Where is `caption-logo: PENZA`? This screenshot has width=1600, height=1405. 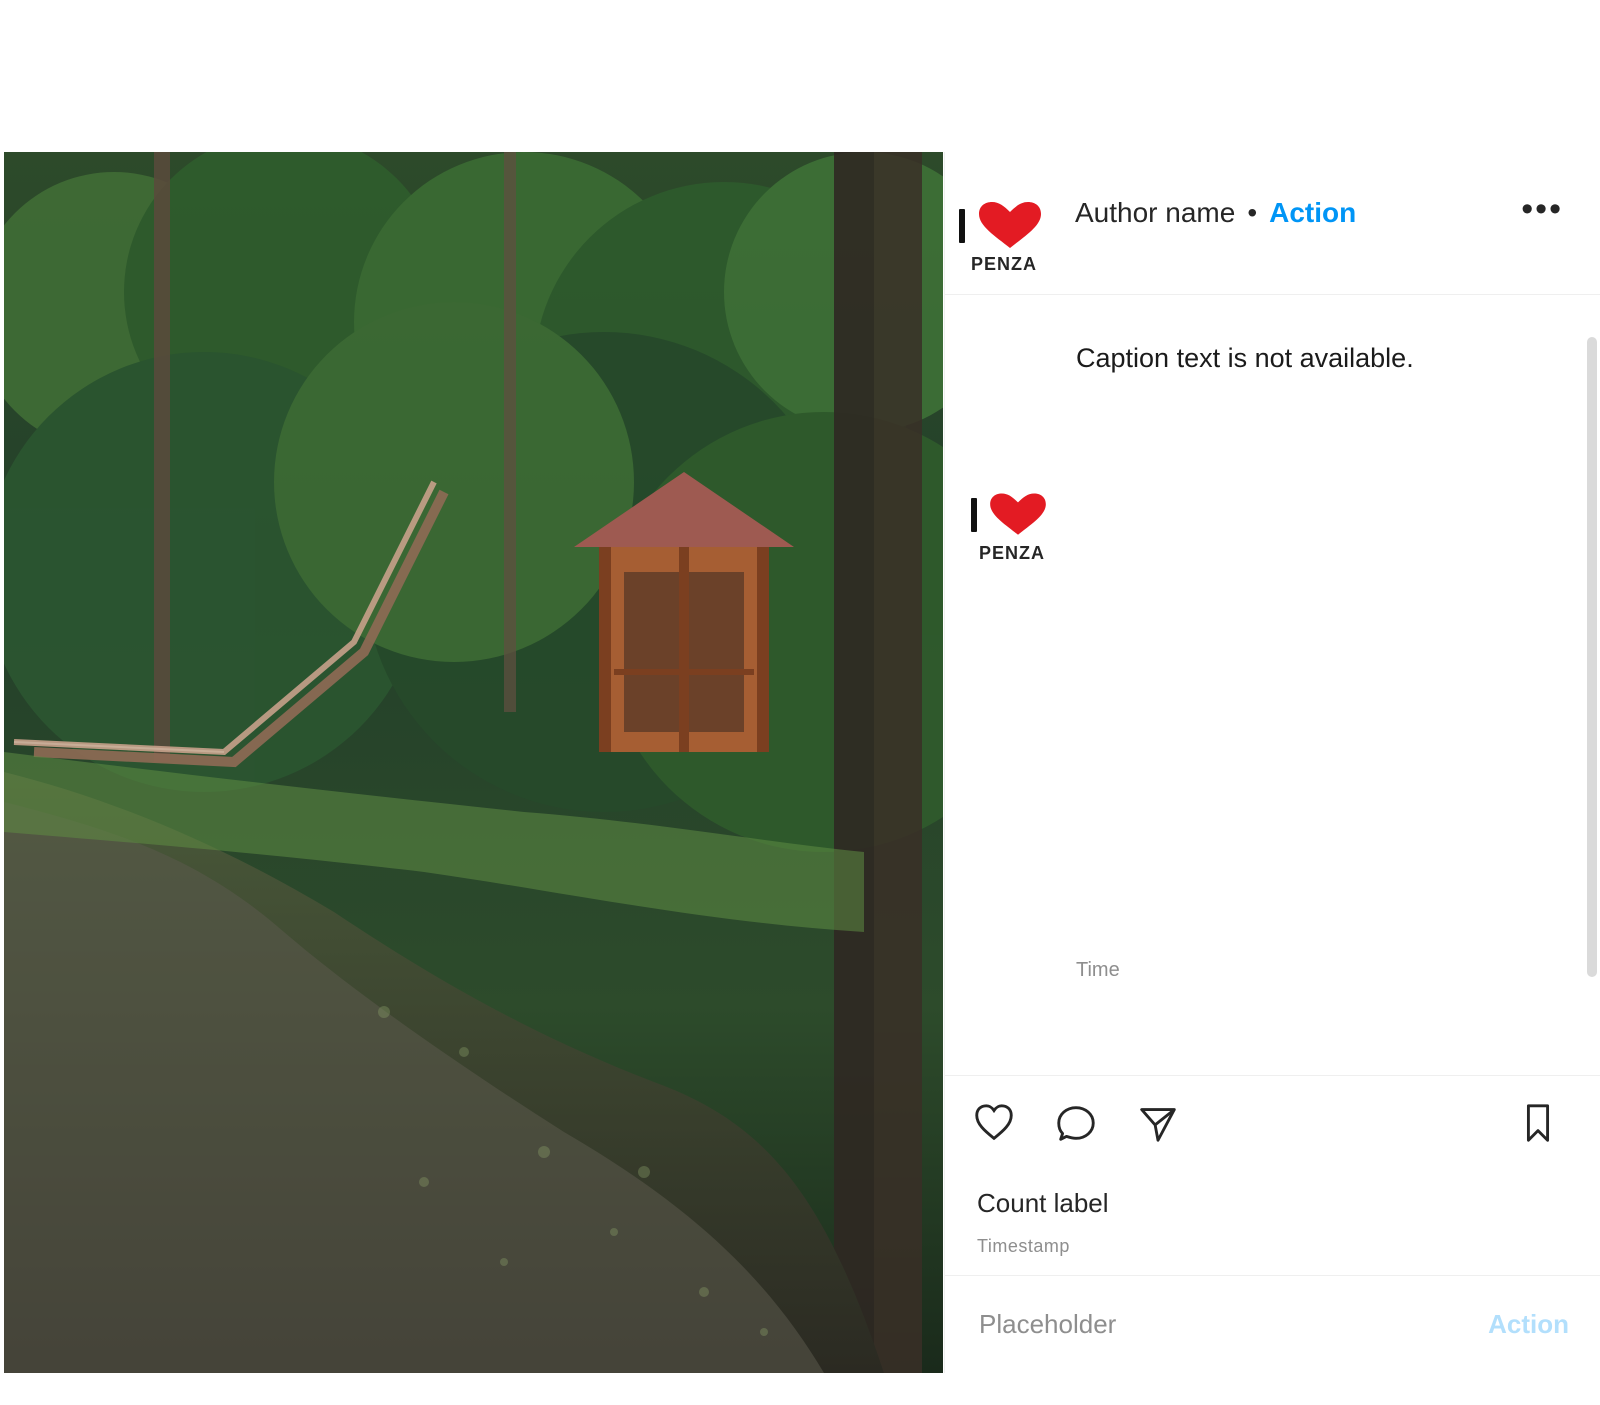
caption-logo: PENZA is located at coordinates (1012, 526).